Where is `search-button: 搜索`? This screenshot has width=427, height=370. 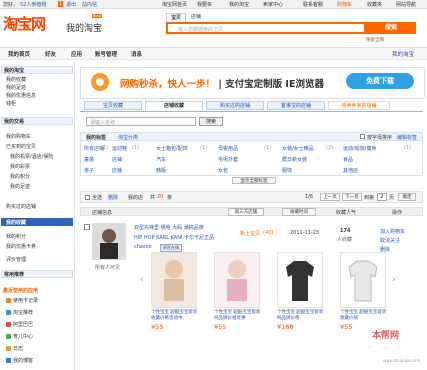
search-button: 搜索 is located at coordinates (391, 28).